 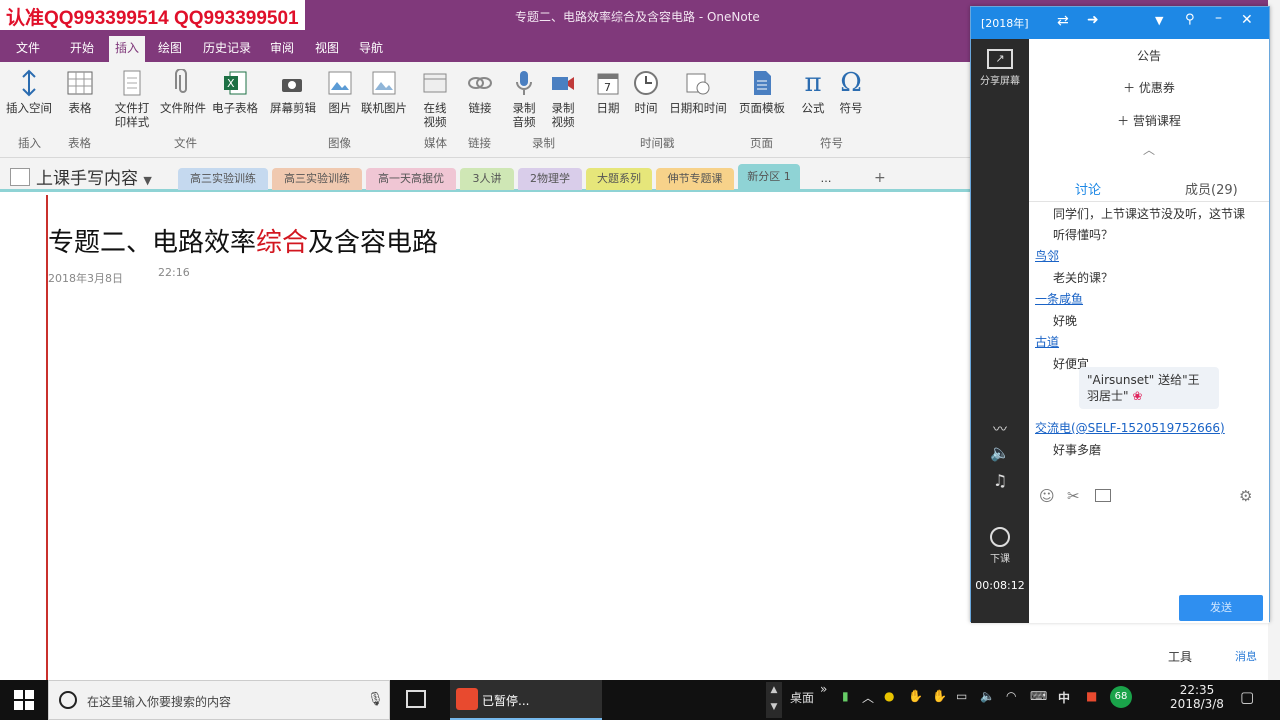 What do you see at coordinates (243, 240) in the screenshot?
I see `page-title: 专题二、电路效率综合及含容电路` at bounding box center [243, 240].